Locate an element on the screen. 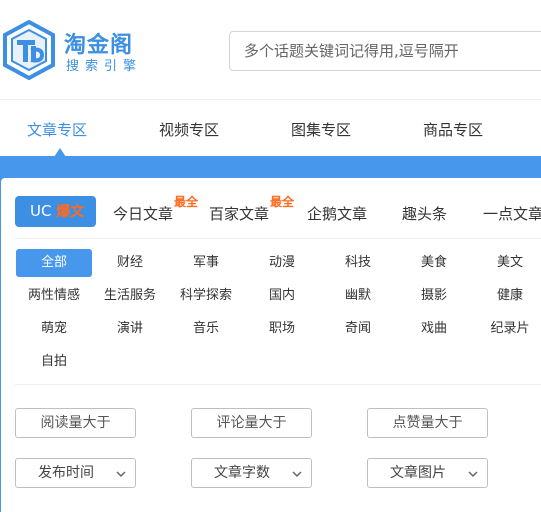 This screenshot has width=541, height=512. like-count-filter: 点赞量大于 is located at coordinates (427, 423).